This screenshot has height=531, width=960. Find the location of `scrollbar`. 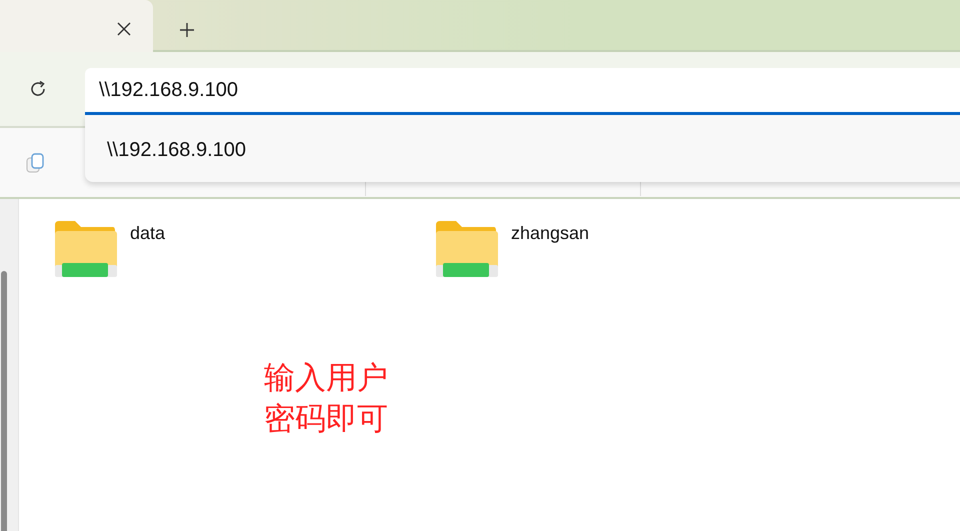

scrollbar is located at coordinates (4, 401).